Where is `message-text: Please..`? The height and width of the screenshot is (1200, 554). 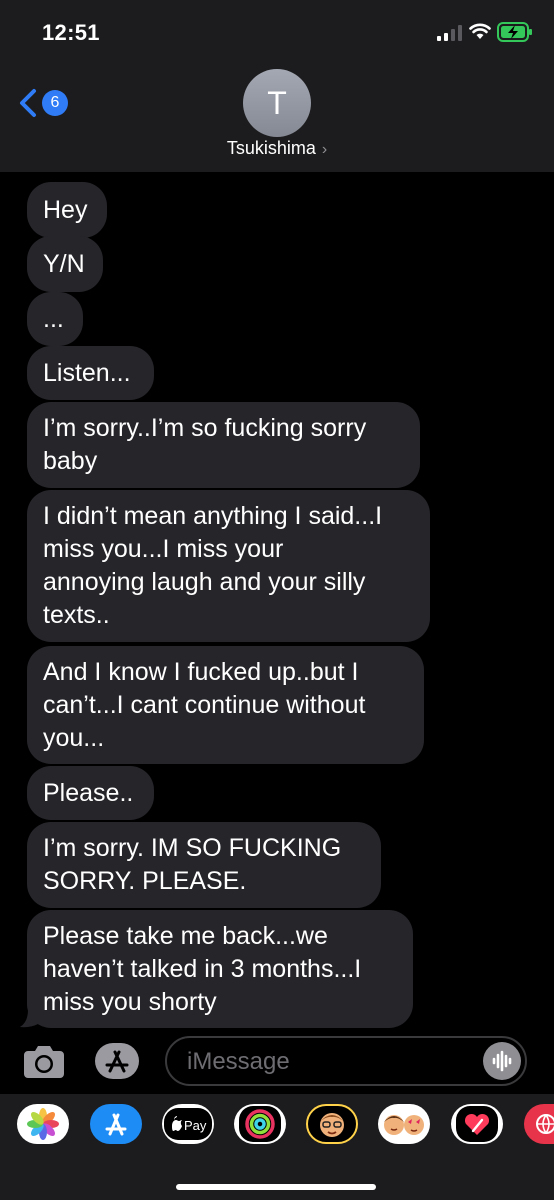 message-text: Please.. is located at coordinates (88, 792).